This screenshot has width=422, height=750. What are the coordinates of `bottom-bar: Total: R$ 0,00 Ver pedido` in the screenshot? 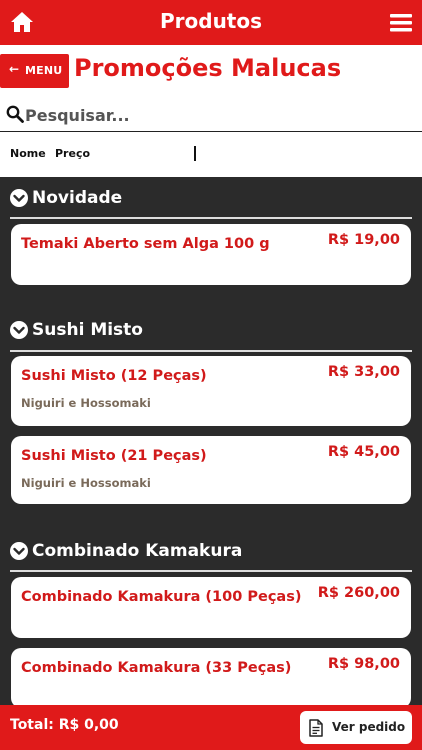 It's located at (211, 727).